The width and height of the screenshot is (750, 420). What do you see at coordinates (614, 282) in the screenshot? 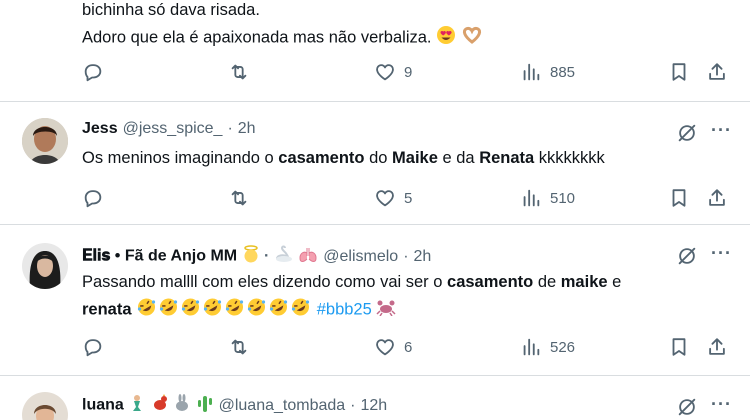
I see `text-run: e` at bounding box center [614, 282].